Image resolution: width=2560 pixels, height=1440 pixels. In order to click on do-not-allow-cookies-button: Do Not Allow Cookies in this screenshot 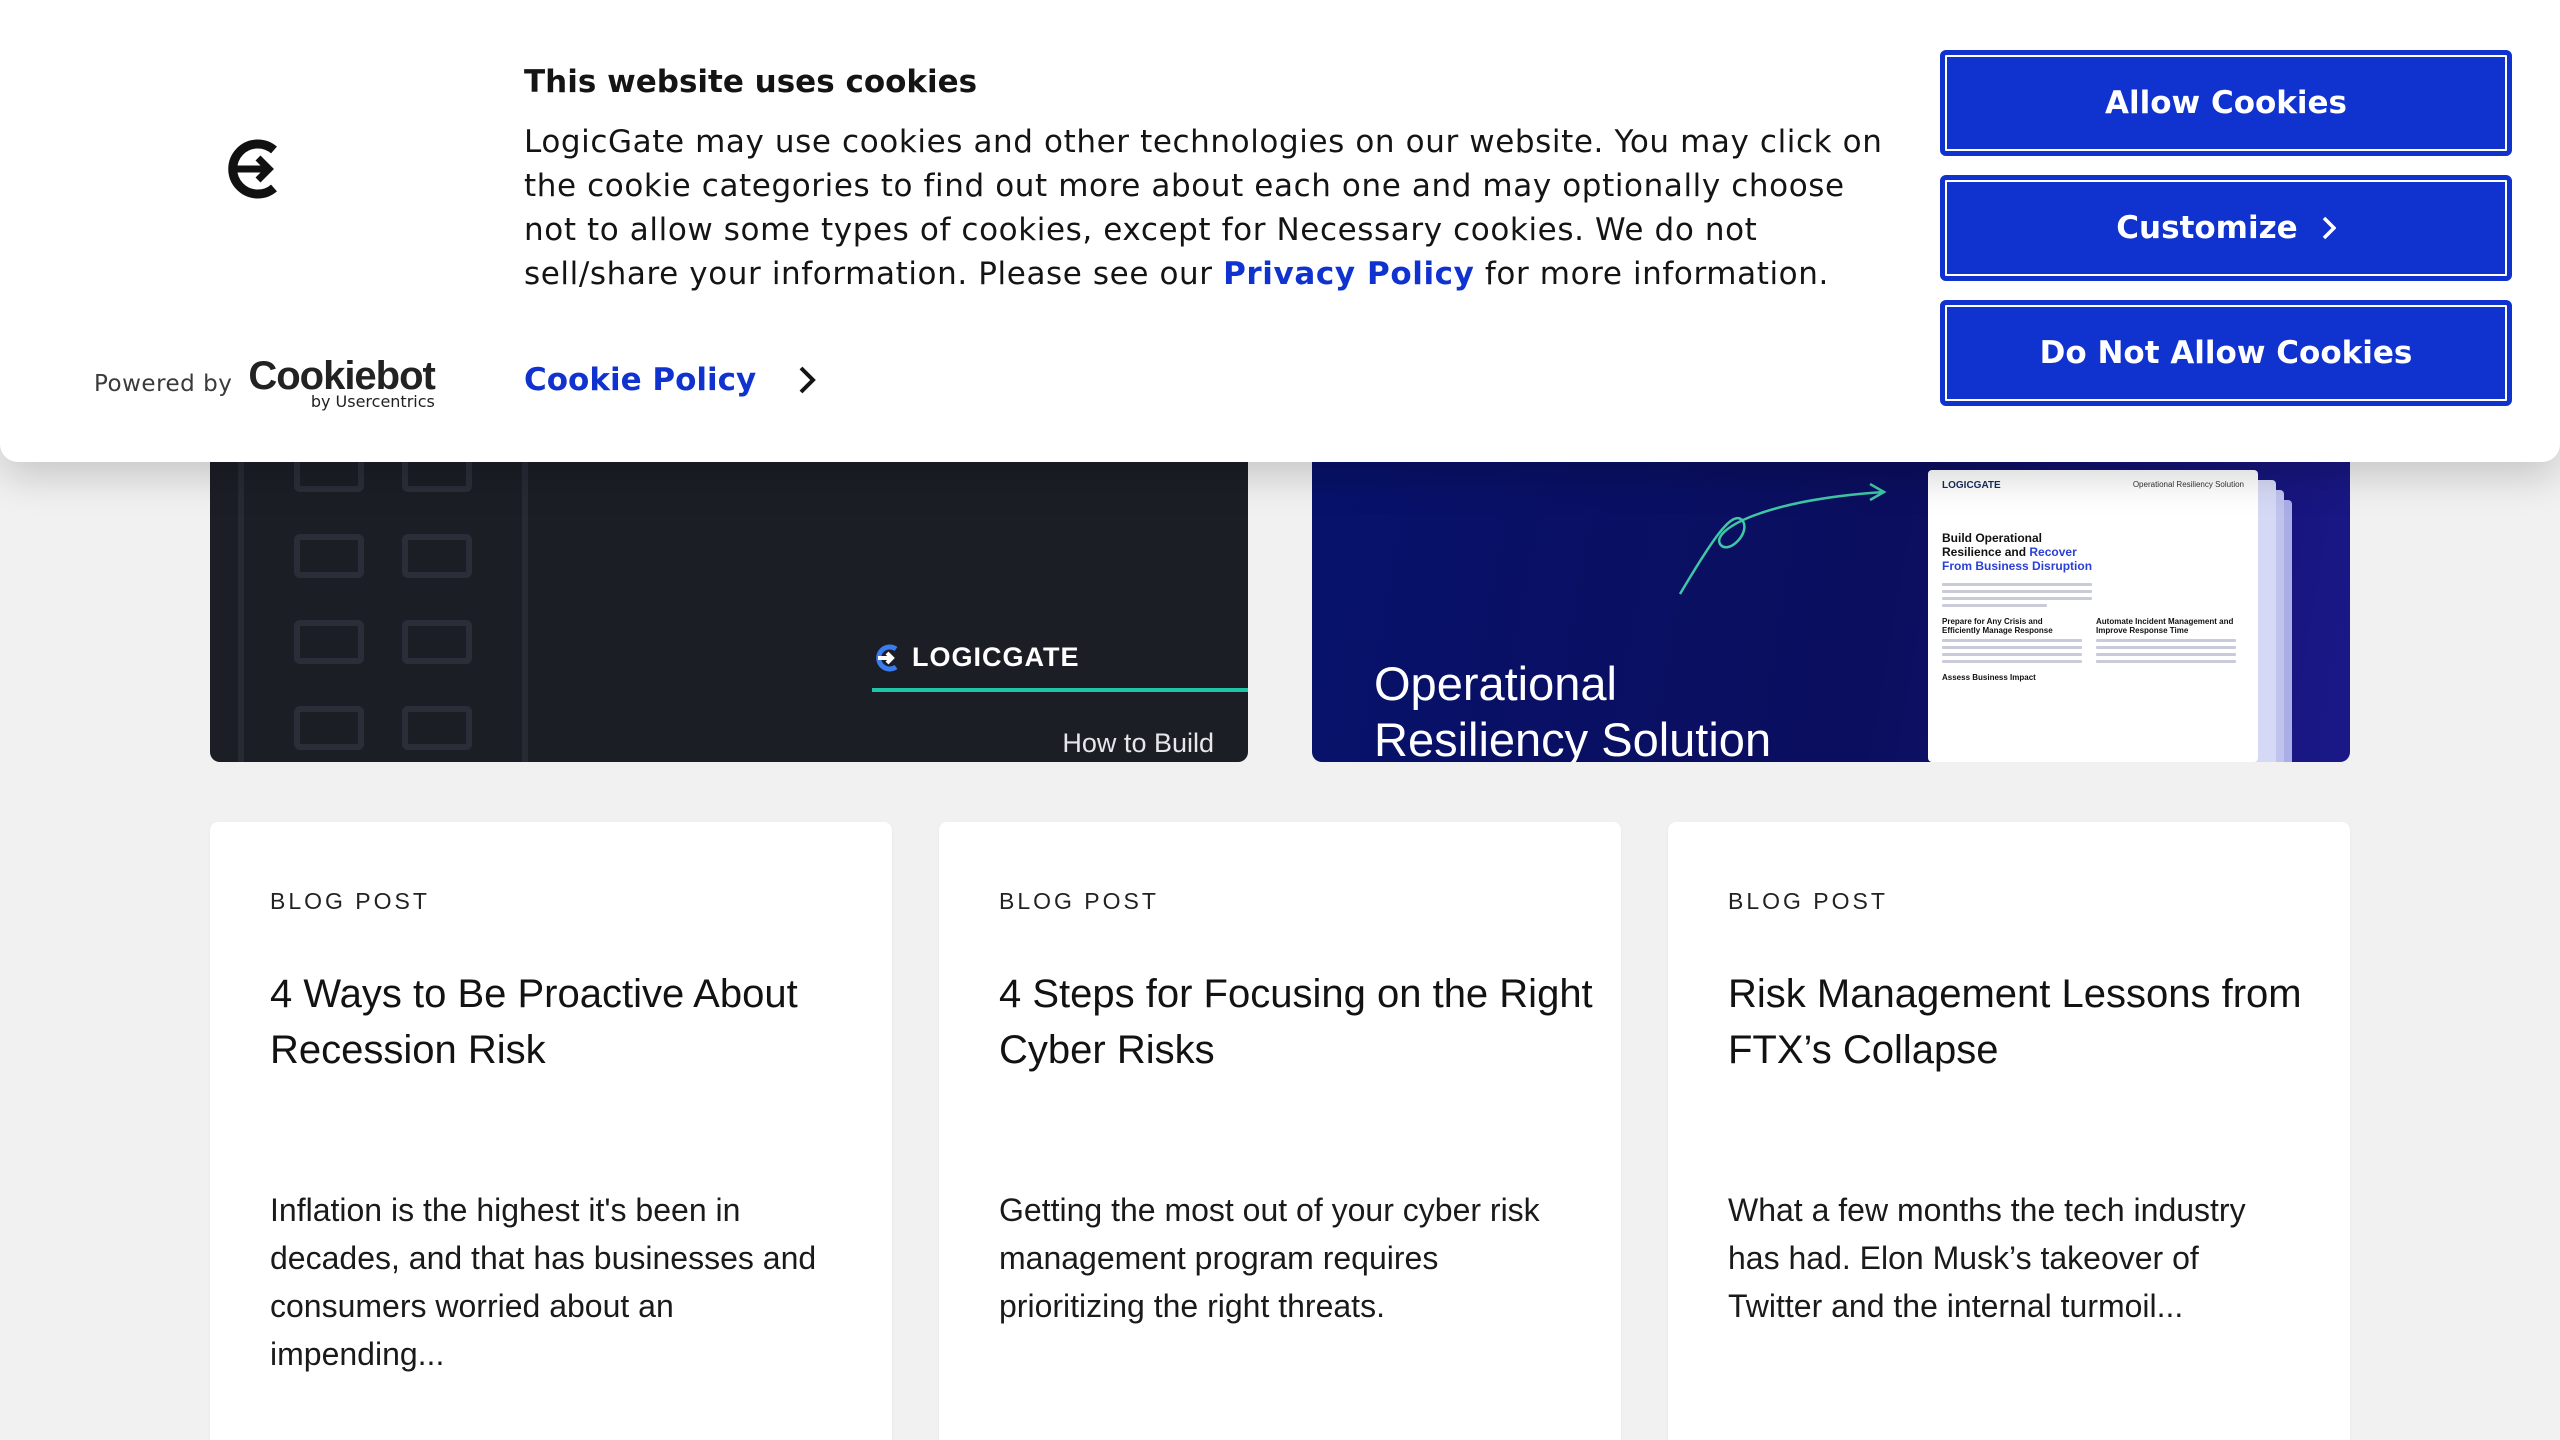, I will do `click(2226, 353)`.